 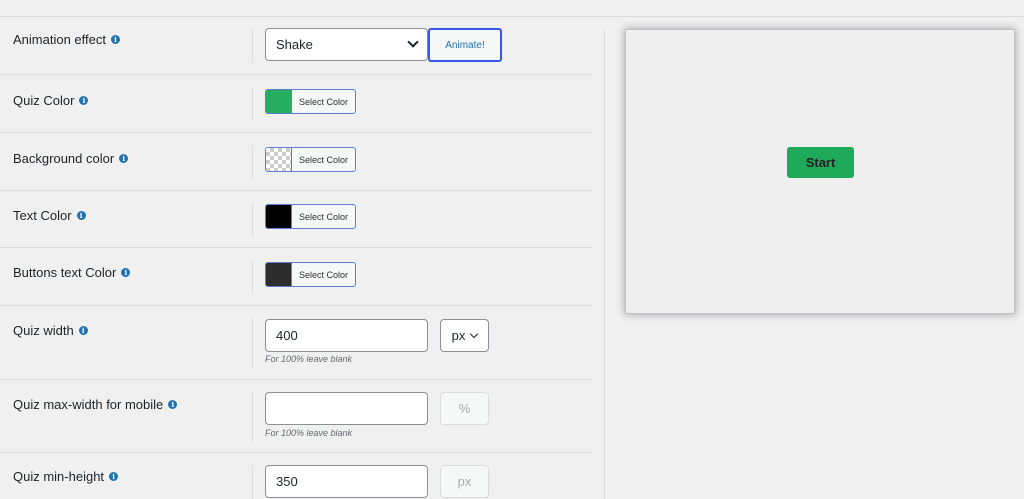 I want to click on animate-button: Animate!, so click(x=465, y=45).